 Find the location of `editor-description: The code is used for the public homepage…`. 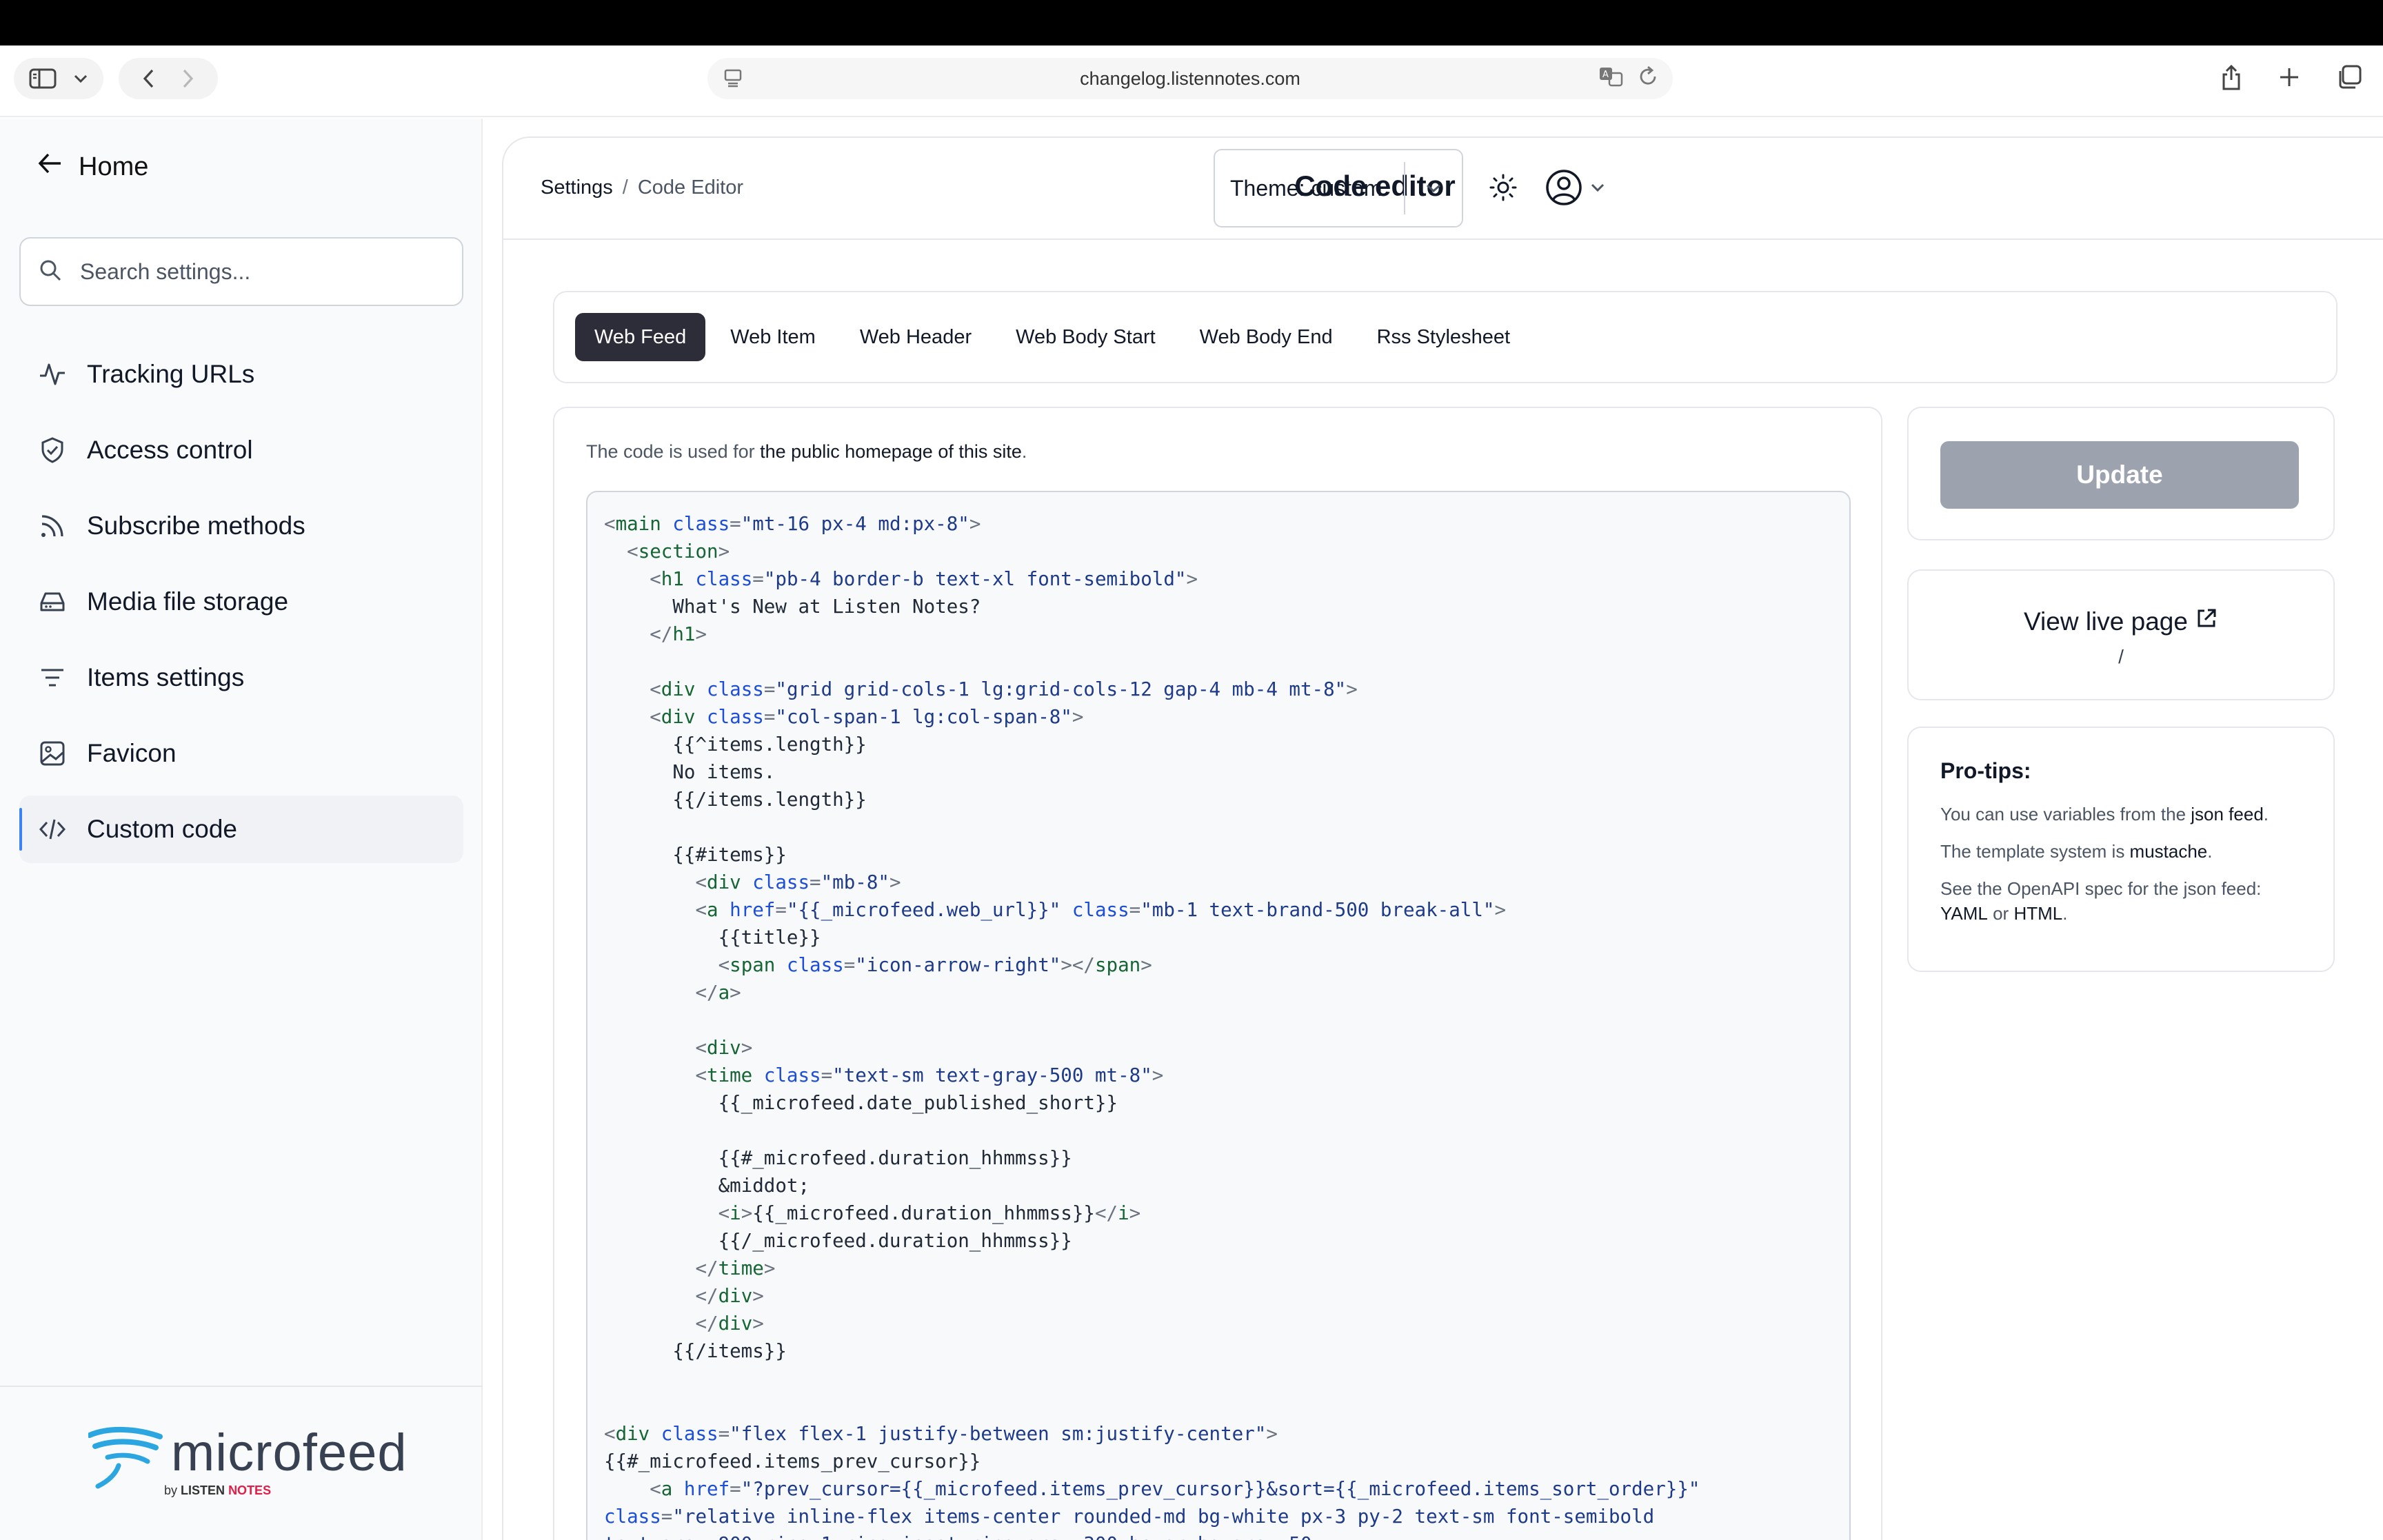

editor-description: The code is used for the public homepage… is located at coordinates (806, 452).